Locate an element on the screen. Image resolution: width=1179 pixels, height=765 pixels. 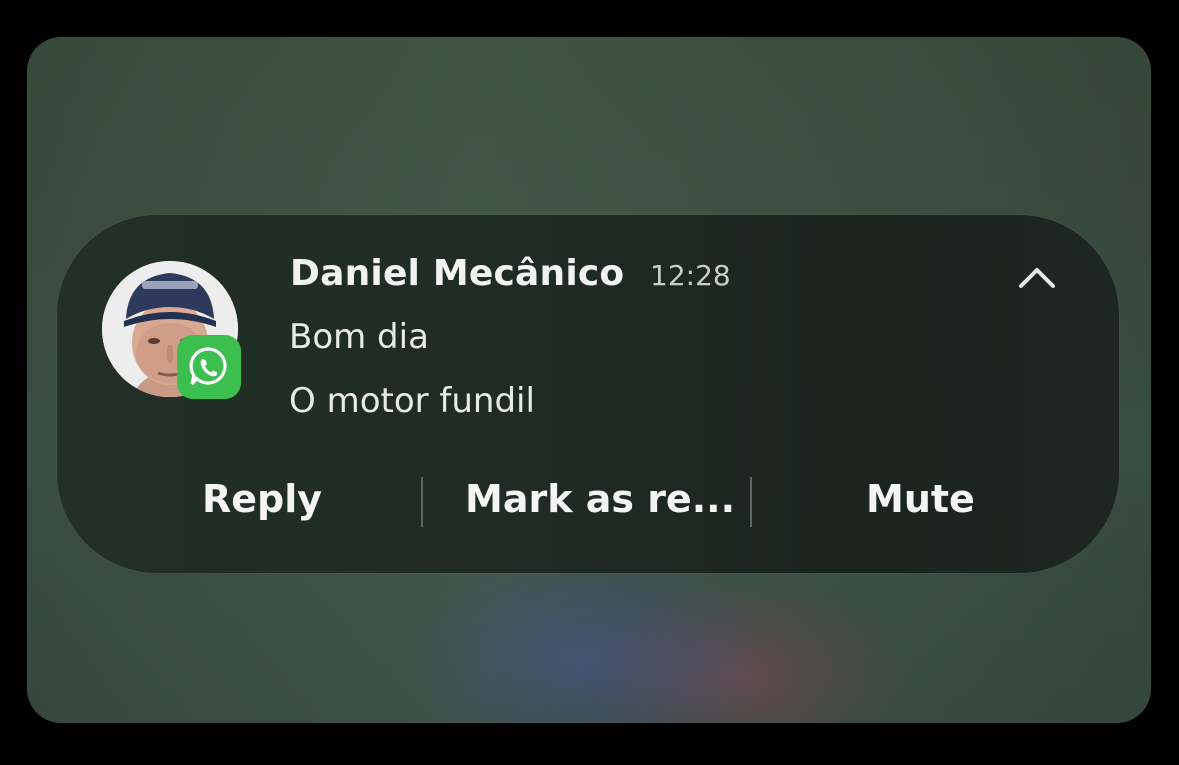
notification-actions: Reply Mark as re... Mute is located at coordinates (588, 502).